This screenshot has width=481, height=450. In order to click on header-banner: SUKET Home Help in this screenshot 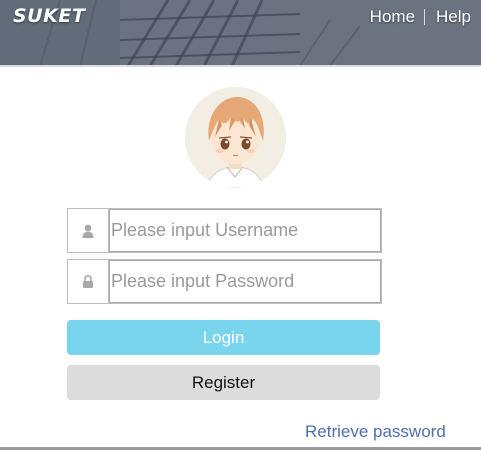, I will do `click(240, 33)`.